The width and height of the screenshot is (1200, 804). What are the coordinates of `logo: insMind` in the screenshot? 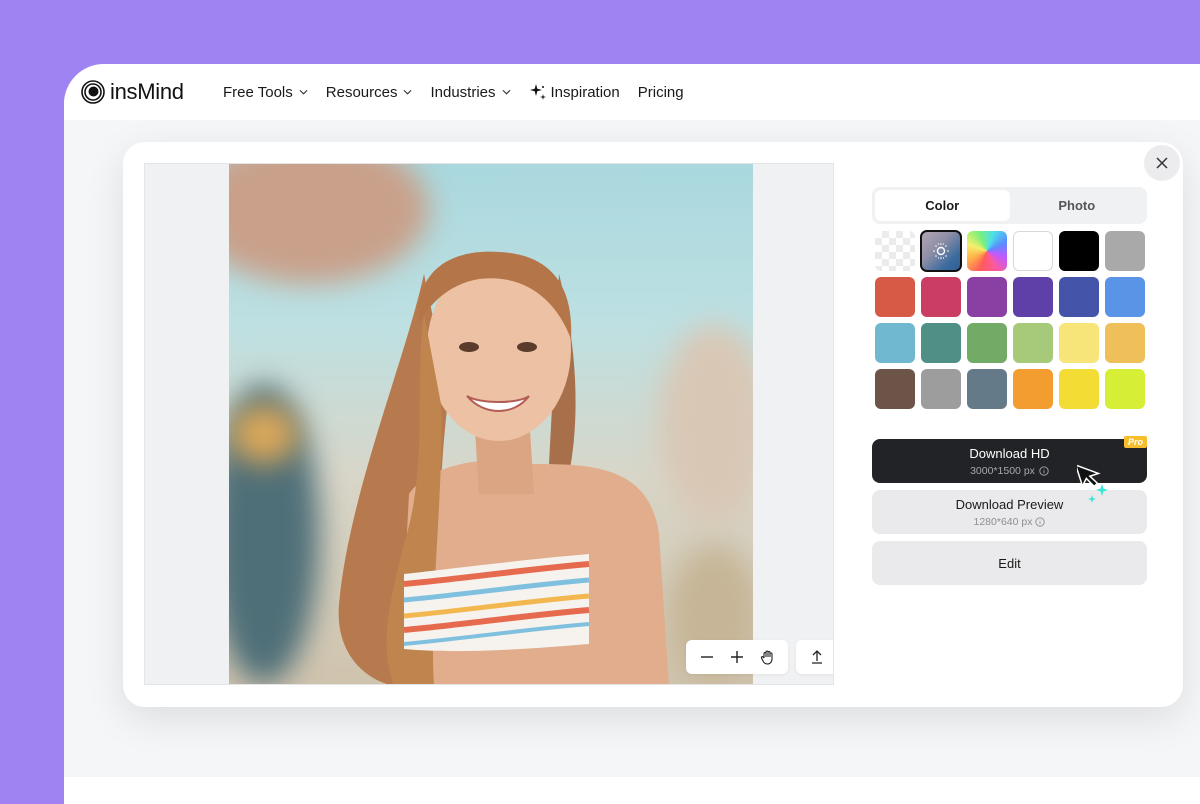 It's located at (132, 92).